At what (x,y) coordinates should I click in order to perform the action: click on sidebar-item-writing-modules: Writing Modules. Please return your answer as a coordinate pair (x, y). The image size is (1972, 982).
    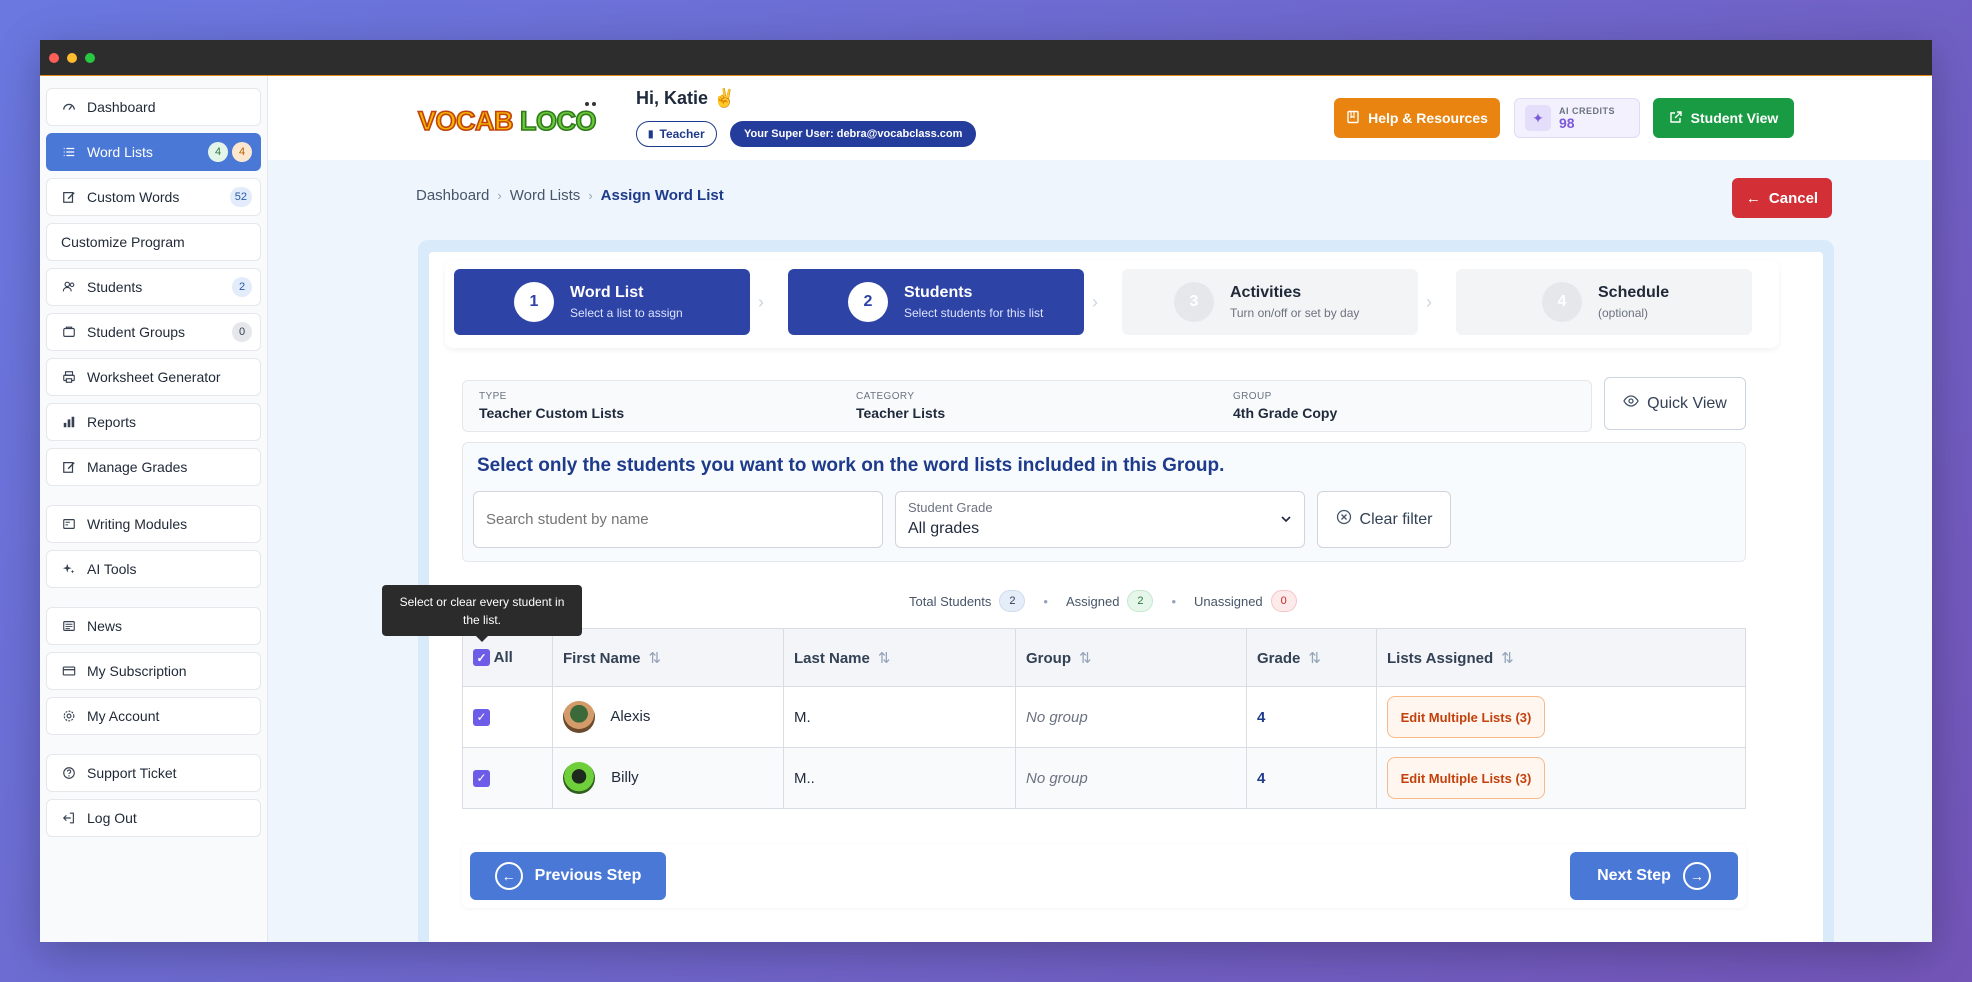
    Looking at the image, I should click on (153, 524).